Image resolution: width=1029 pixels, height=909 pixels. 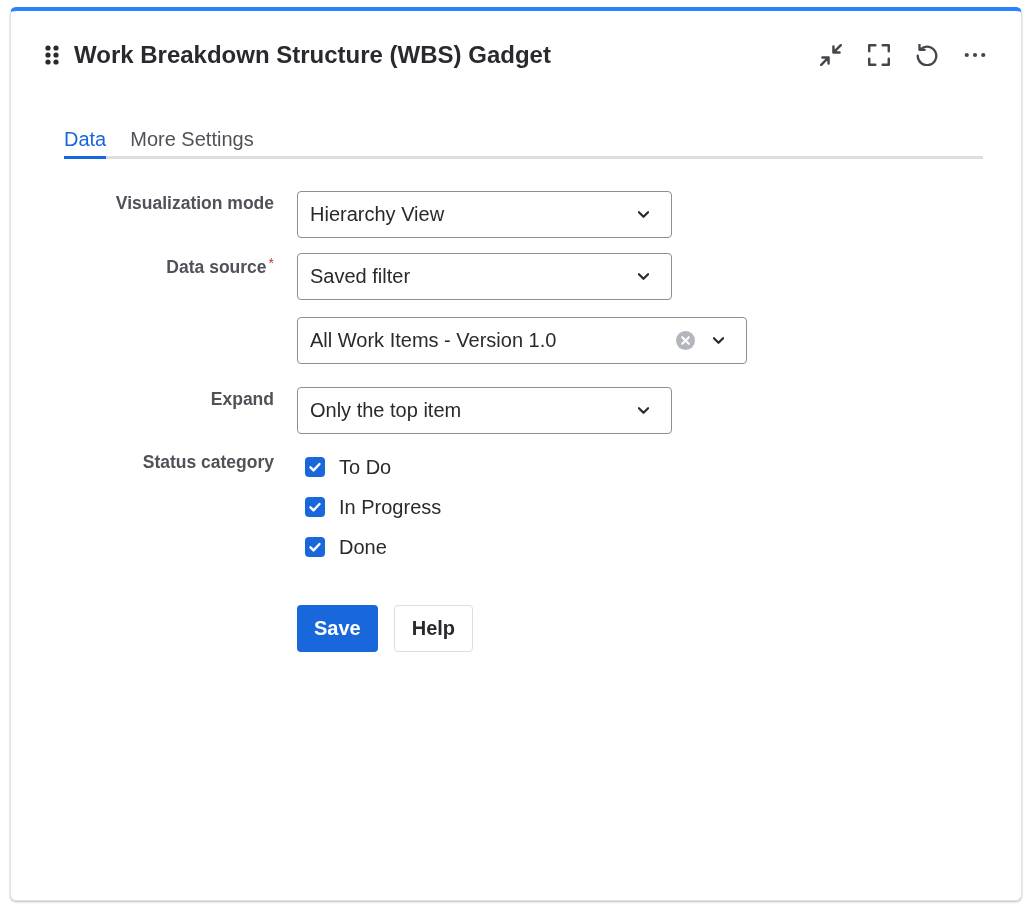 What do you see at coordinates (216, 267) in the screenshot?
I see `field-label: Data source` at bounding box center [216, 267].